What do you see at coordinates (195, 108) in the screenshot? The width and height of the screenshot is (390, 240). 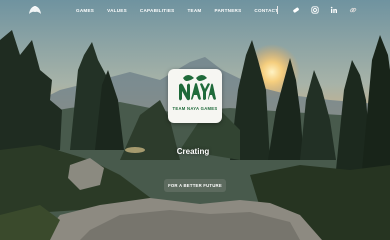 I see `logo-tagline: TEAM NAYA GAMES` at bounding box center [195, 108].